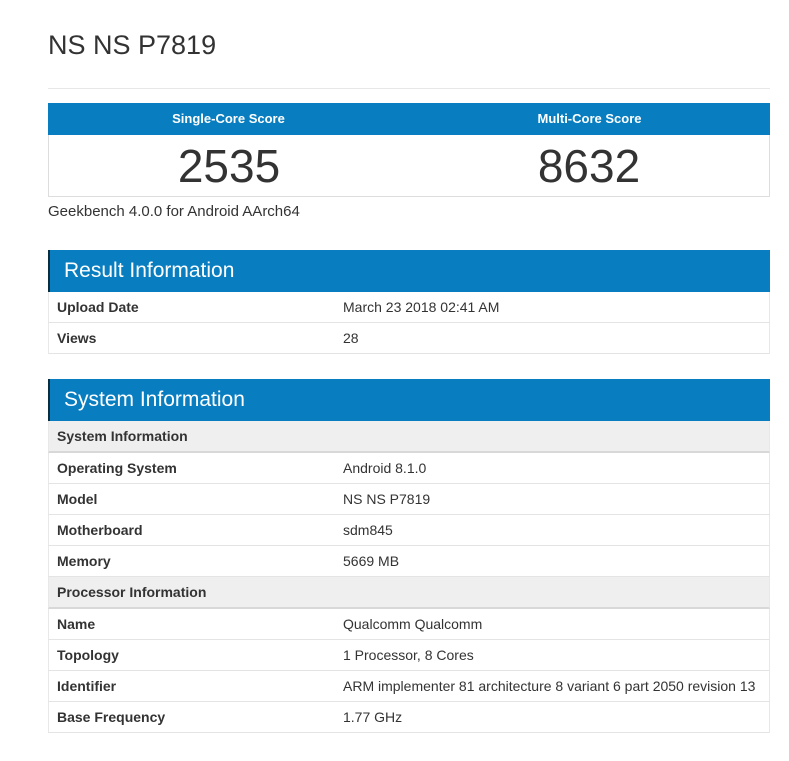 The width and height of the screenshot is (789, 761). What do you see at coordinates (111, 717) in the screenshot?
I see `row-label: Base Frequency` at bounding box center [111, 717].